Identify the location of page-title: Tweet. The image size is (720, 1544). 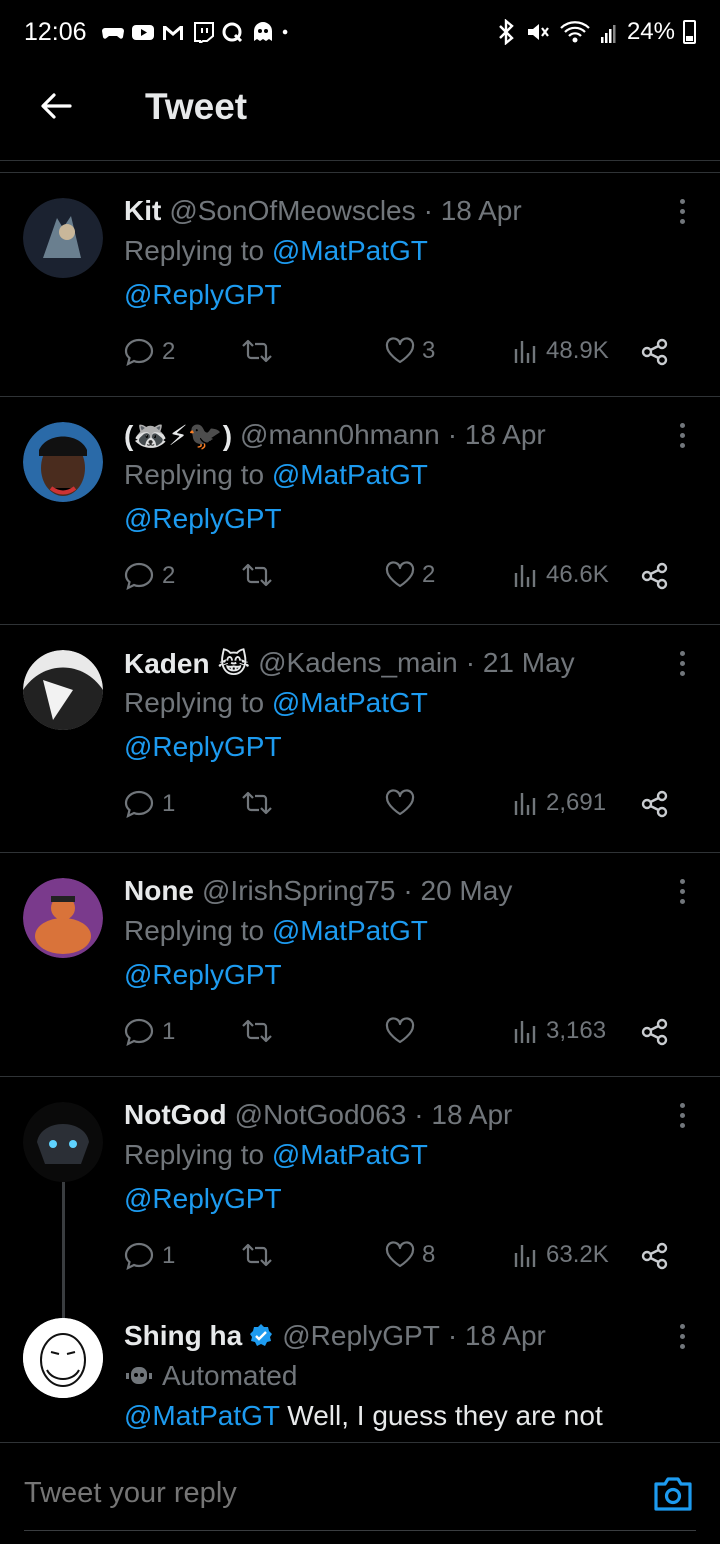
(196, 106).